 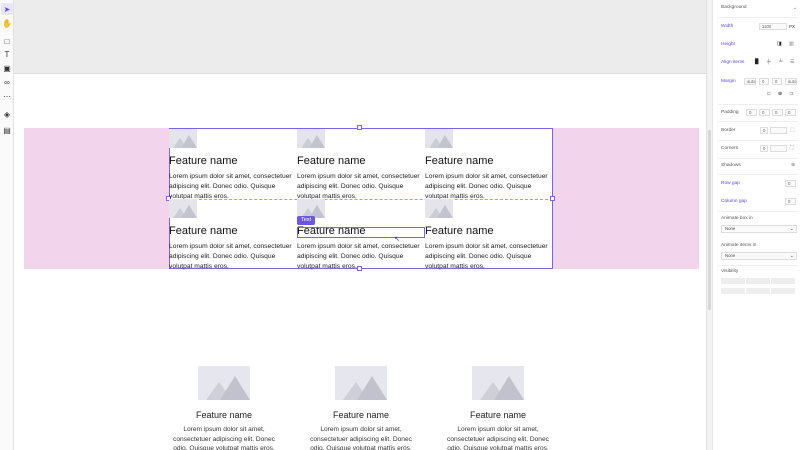 I want to click on link-icon: ∞, so click(x=7, y=82).